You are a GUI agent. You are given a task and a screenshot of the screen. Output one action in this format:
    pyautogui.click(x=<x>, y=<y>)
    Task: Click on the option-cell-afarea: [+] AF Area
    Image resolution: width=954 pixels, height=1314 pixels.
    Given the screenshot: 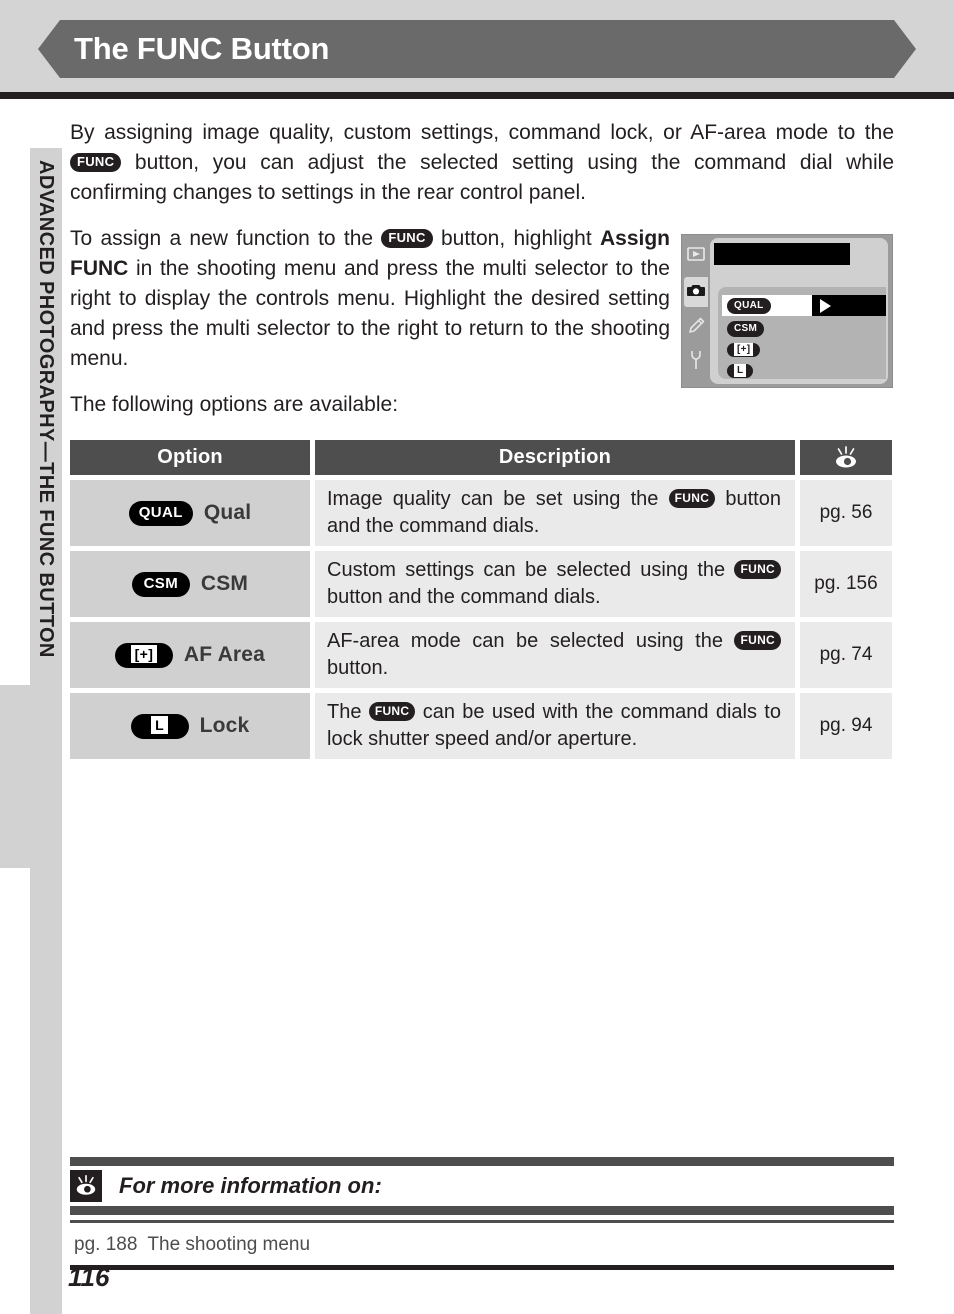 What is the action you would take?
    pyautogui.click(x=190, y=655)
    